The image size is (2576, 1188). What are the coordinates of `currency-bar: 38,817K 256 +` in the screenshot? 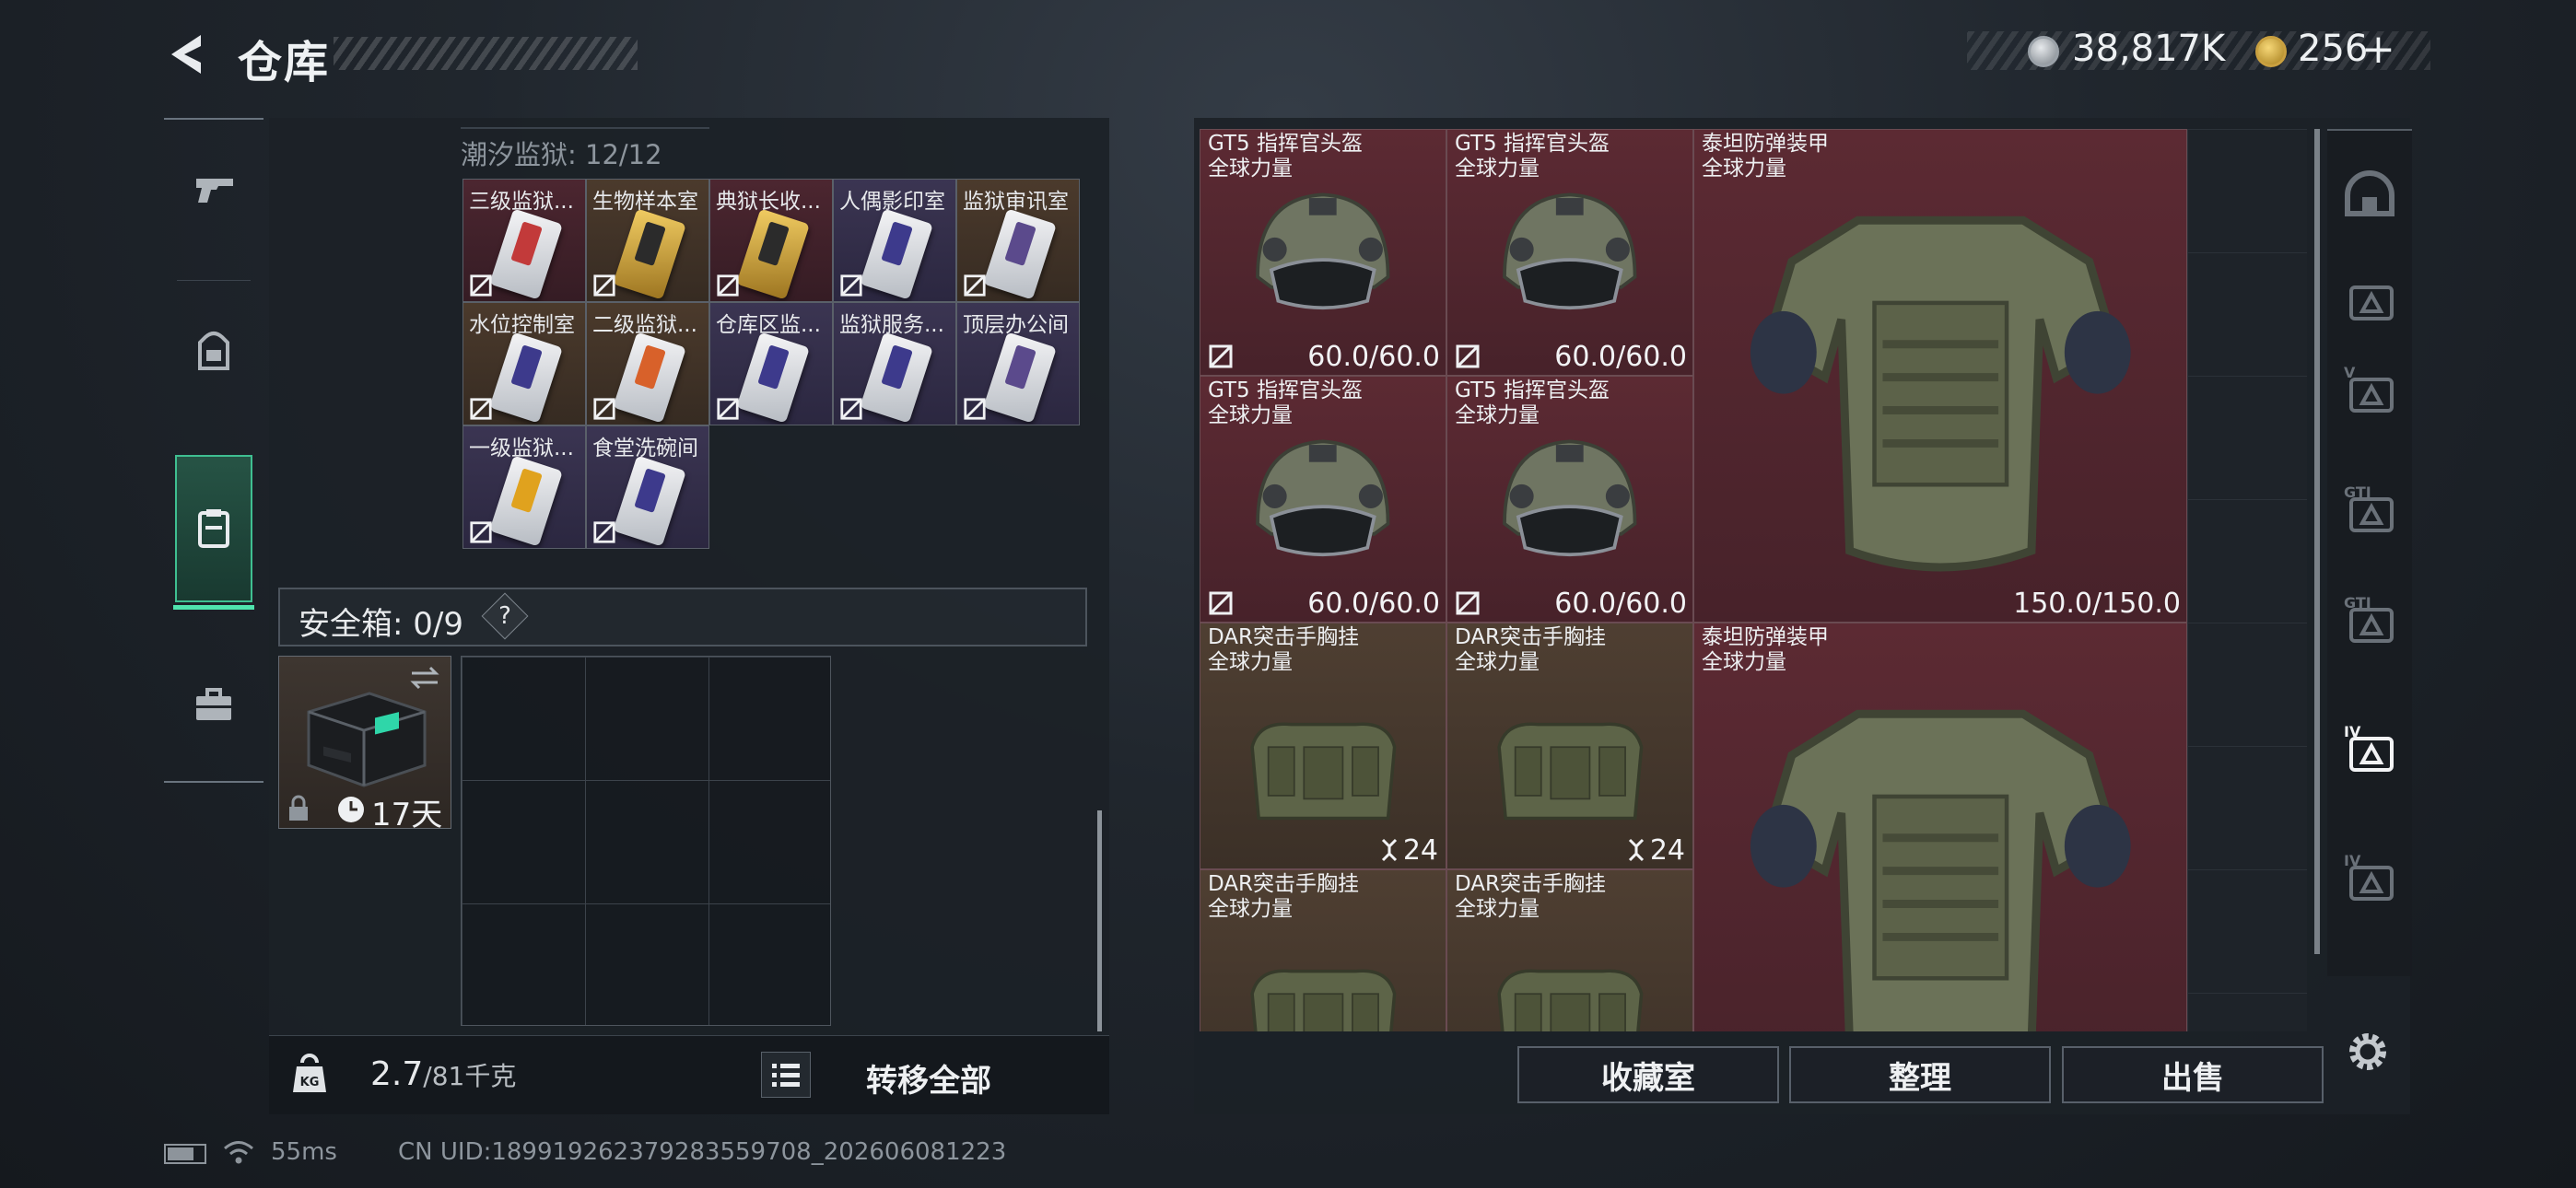 It's located at (2198, 49).